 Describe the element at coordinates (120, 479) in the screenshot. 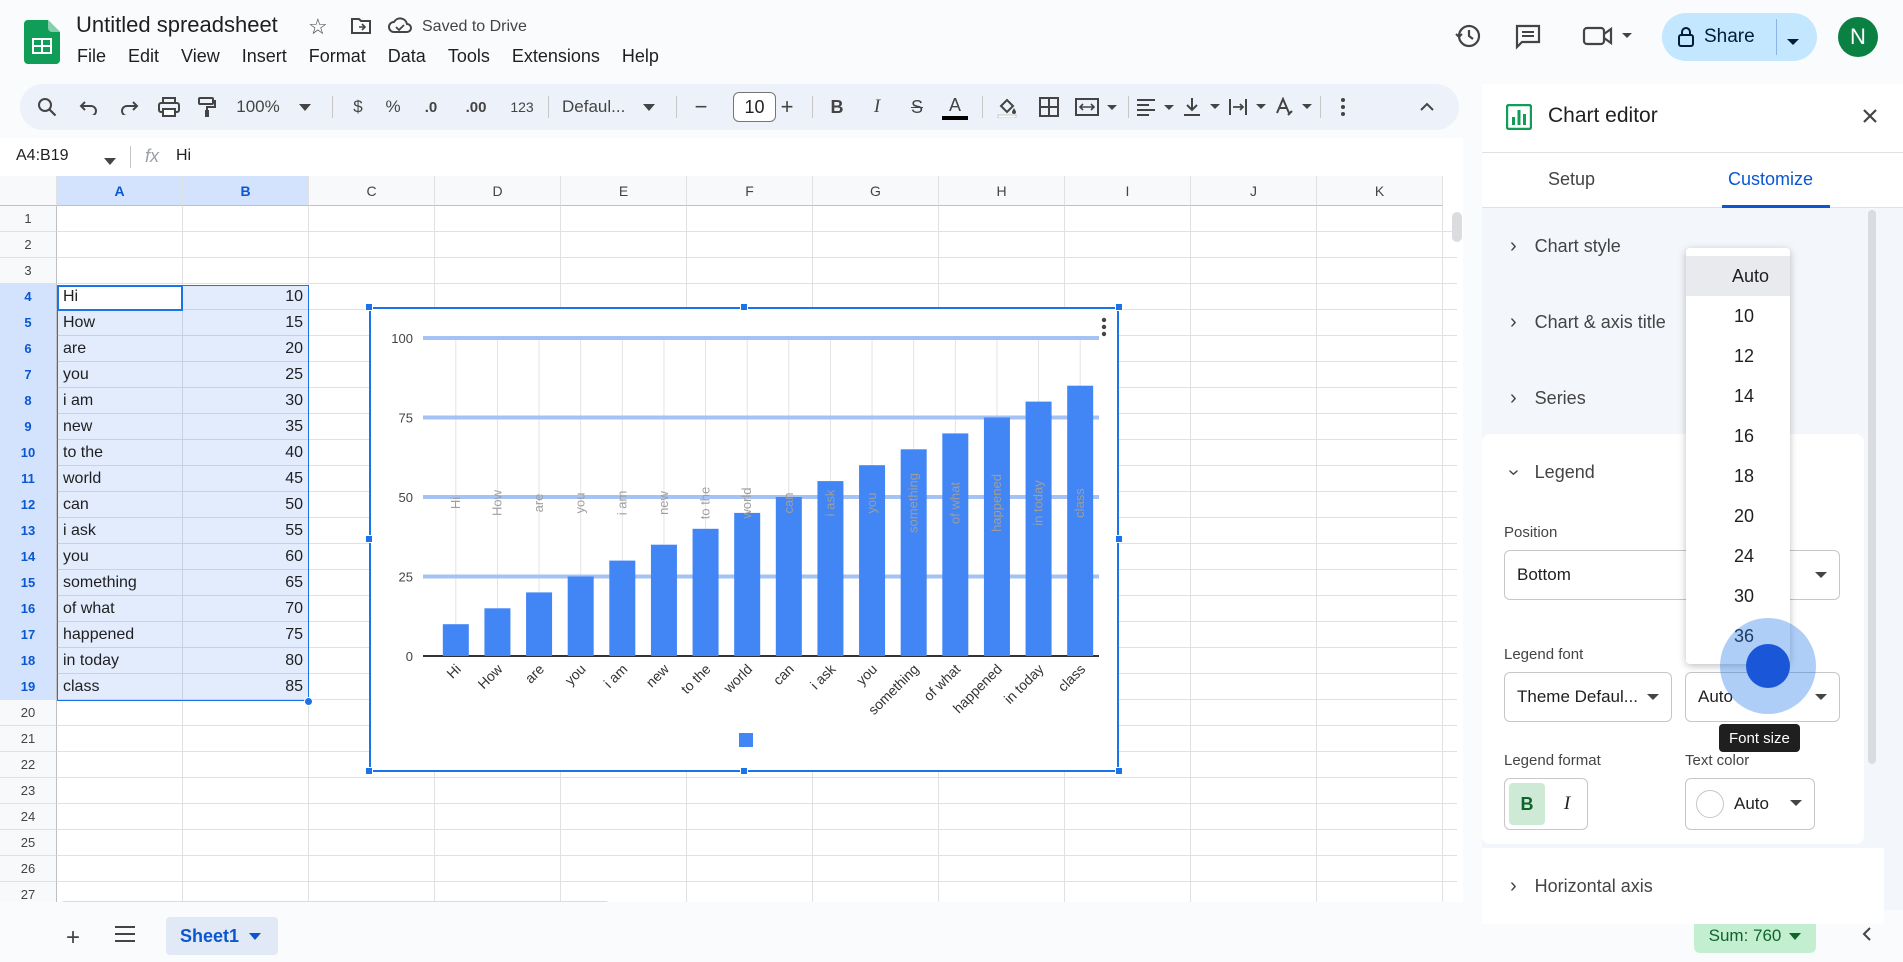

I see `cell-a11: world` at that location.